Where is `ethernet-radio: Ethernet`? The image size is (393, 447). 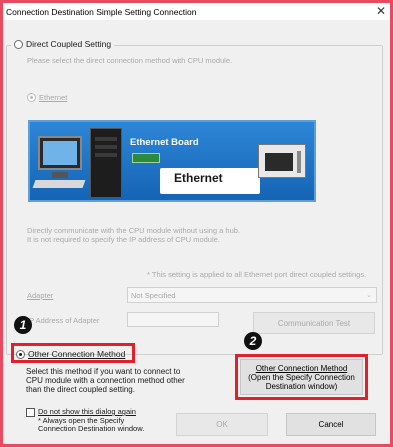
ethernet-radio: Ethernet is located at coordinates (47, 97).